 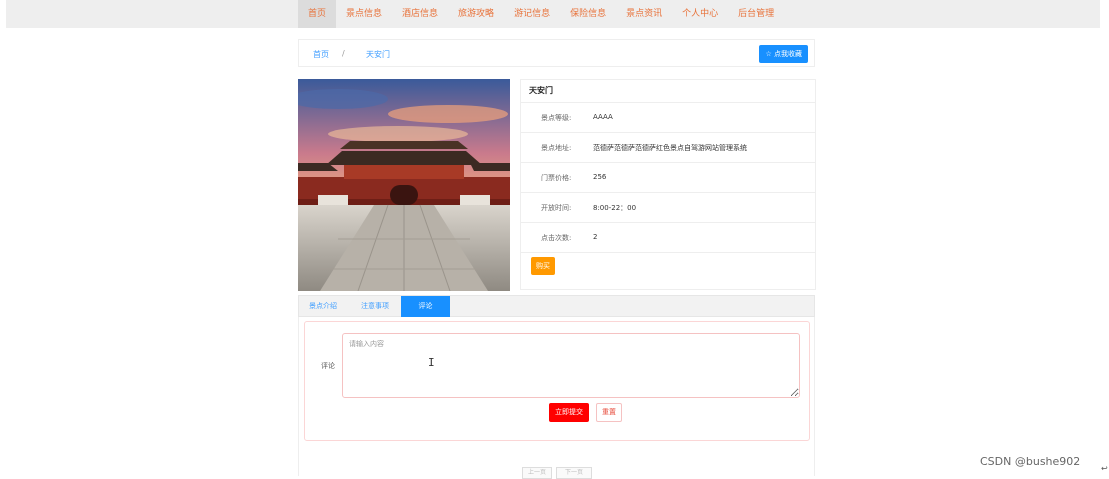 I want to click on info-row-clicks: 点击次数: 2, so click(x=668, y=238).